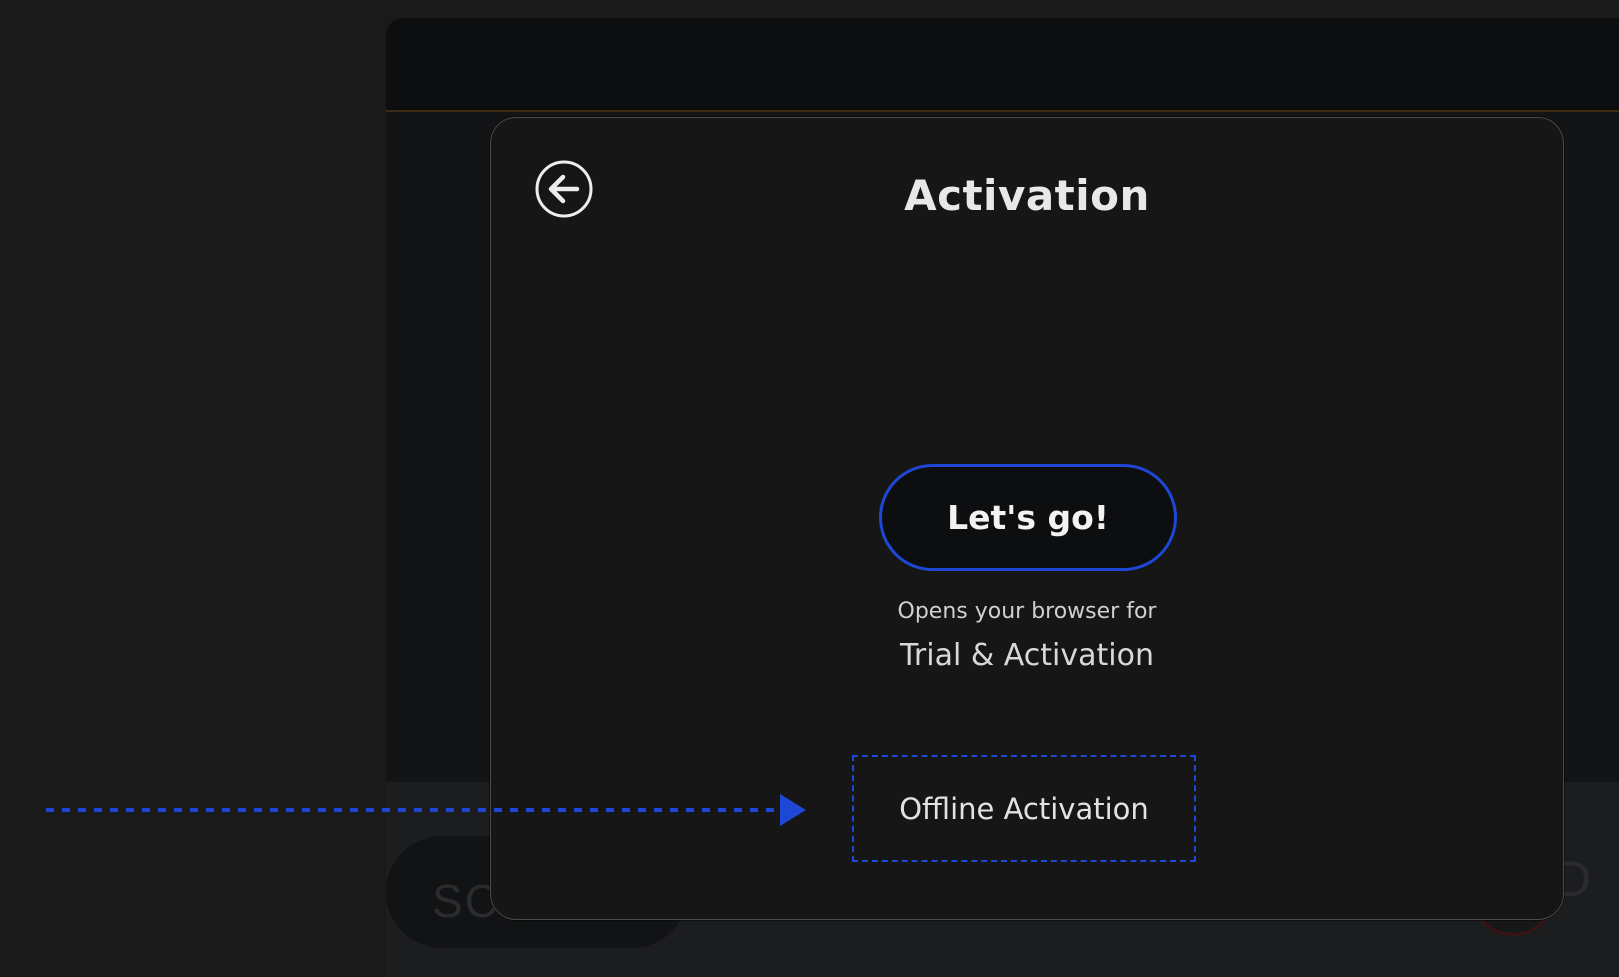 The image size is (1619, 977). Describe the element at coordinates (1027, 195) in the screenshot. I see `dialog-title: Activation` at that location.